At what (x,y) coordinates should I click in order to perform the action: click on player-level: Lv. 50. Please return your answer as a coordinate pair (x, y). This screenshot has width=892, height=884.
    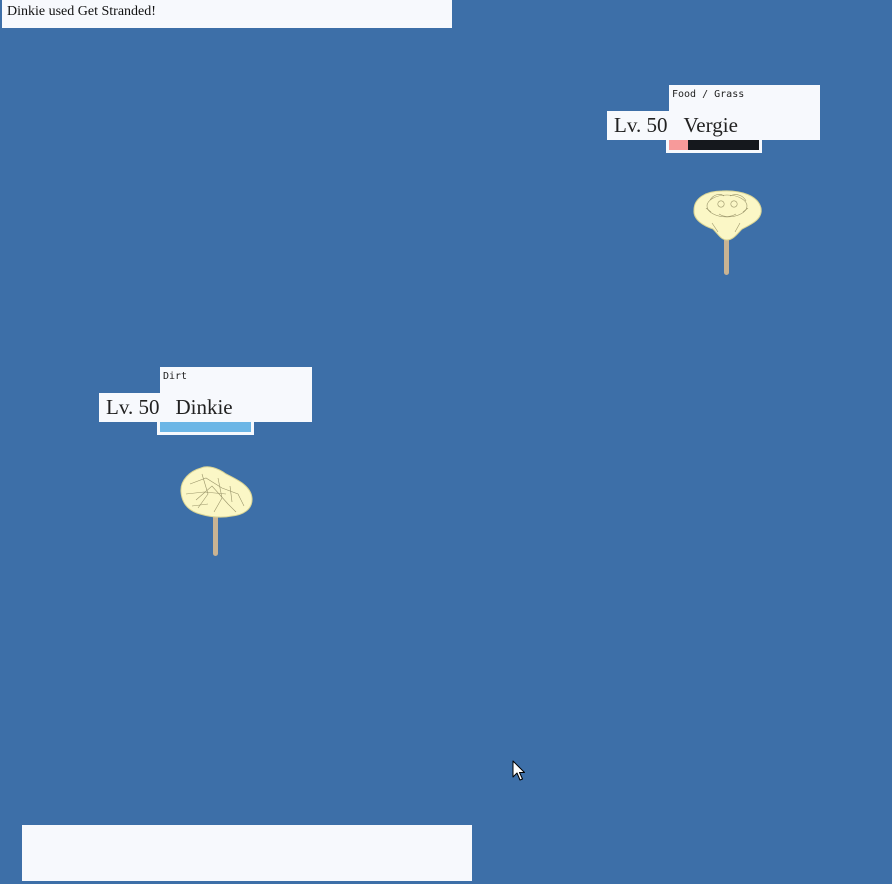
    Looking at the image, I should click on (133, 407).